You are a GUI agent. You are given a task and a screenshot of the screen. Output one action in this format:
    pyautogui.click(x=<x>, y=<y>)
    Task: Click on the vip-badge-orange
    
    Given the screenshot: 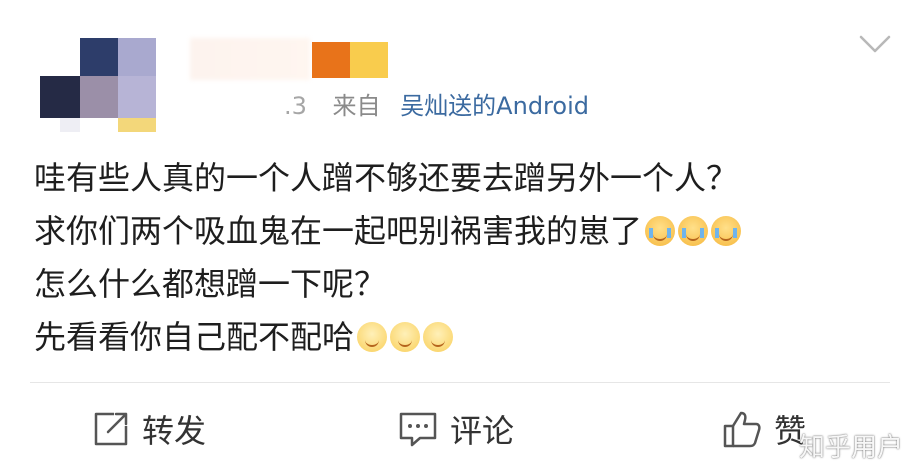 What is the action you would take?
    pyautogui.click(x=331, y=60)
    